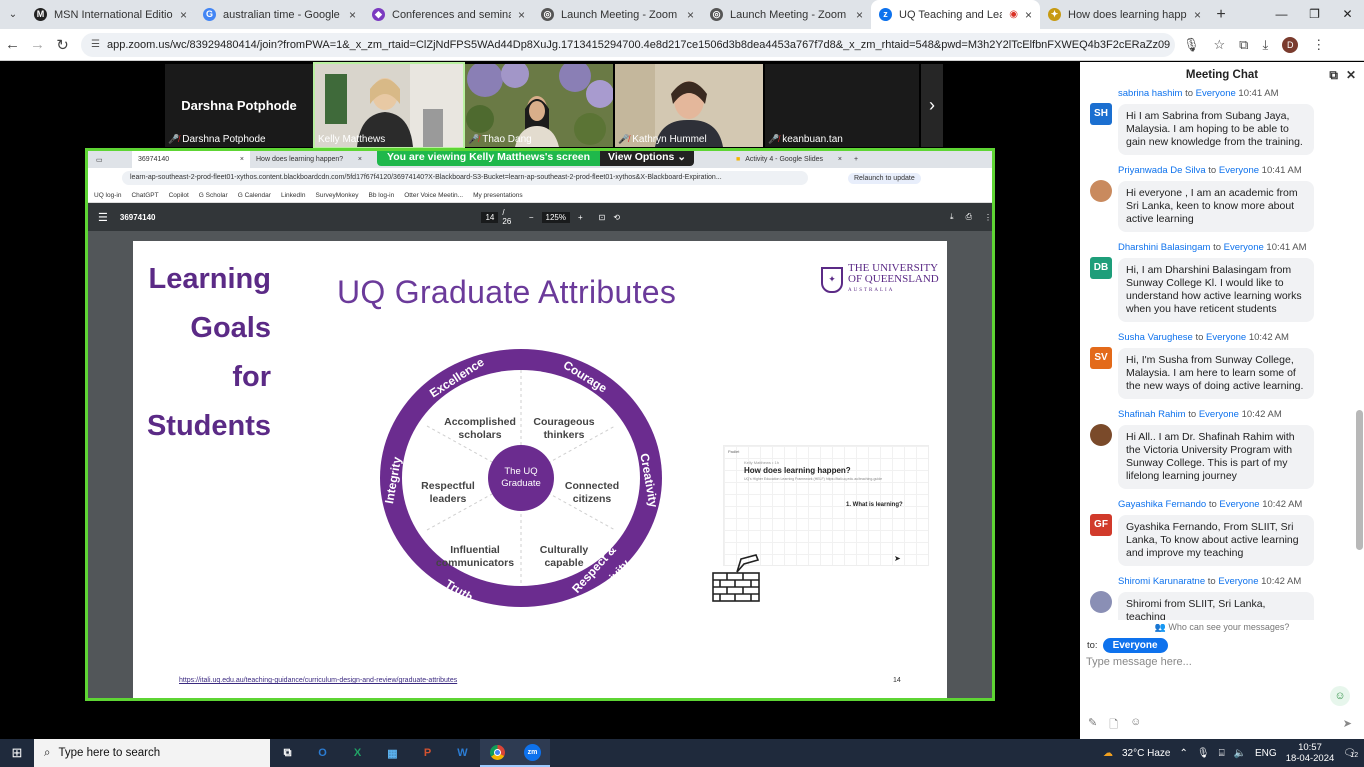 The width and height of the screenshot is (1364, 767). What do you see at coordinates (647, 158) in the screenshot?
I see `view-options-button: View Options ⌄` at bounding box center [647, 158].